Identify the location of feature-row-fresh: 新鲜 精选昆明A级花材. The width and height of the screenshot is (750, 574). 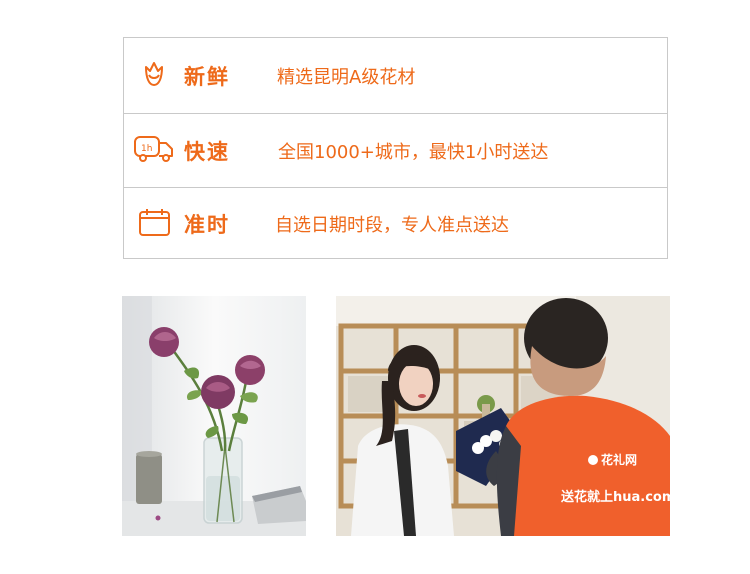
(395, 75).